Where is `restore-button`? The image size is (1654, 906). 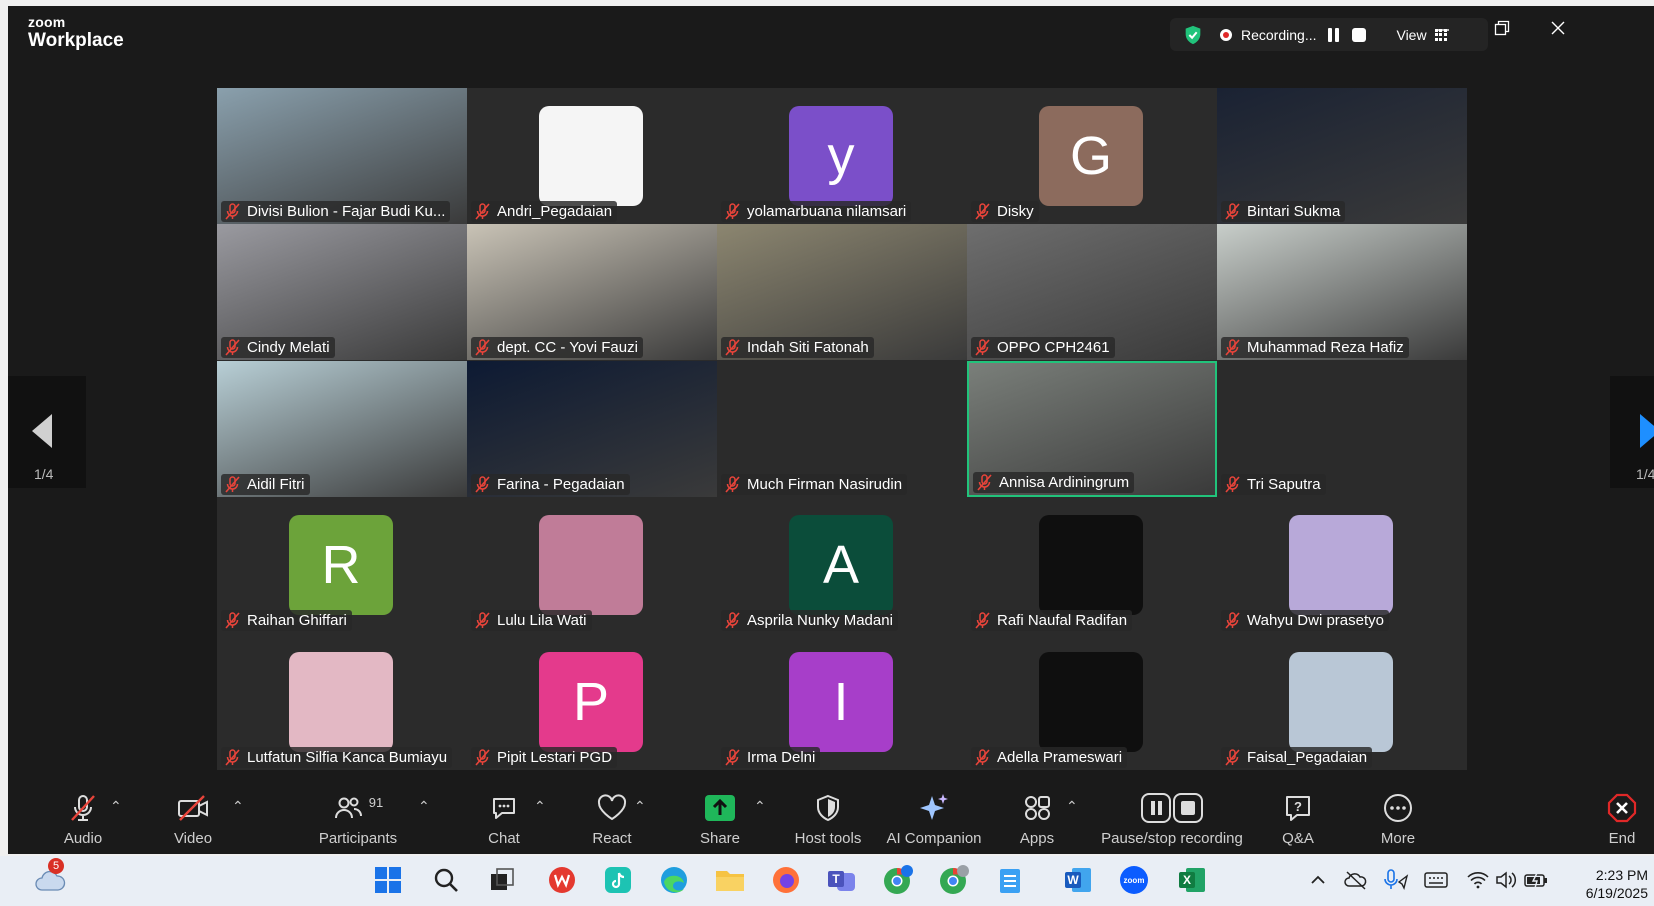
restore-button is located at coordinates (1502, 30).